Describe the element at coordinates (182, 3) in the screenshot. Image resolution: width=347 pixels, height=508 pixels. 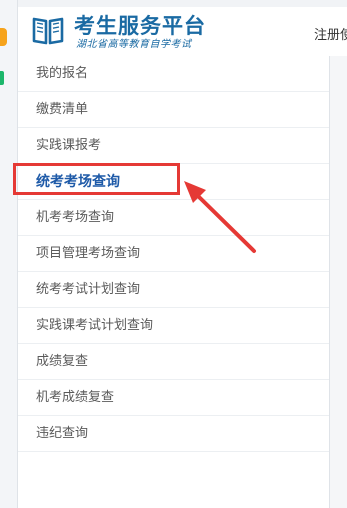
I see `header-top-band` at that location.